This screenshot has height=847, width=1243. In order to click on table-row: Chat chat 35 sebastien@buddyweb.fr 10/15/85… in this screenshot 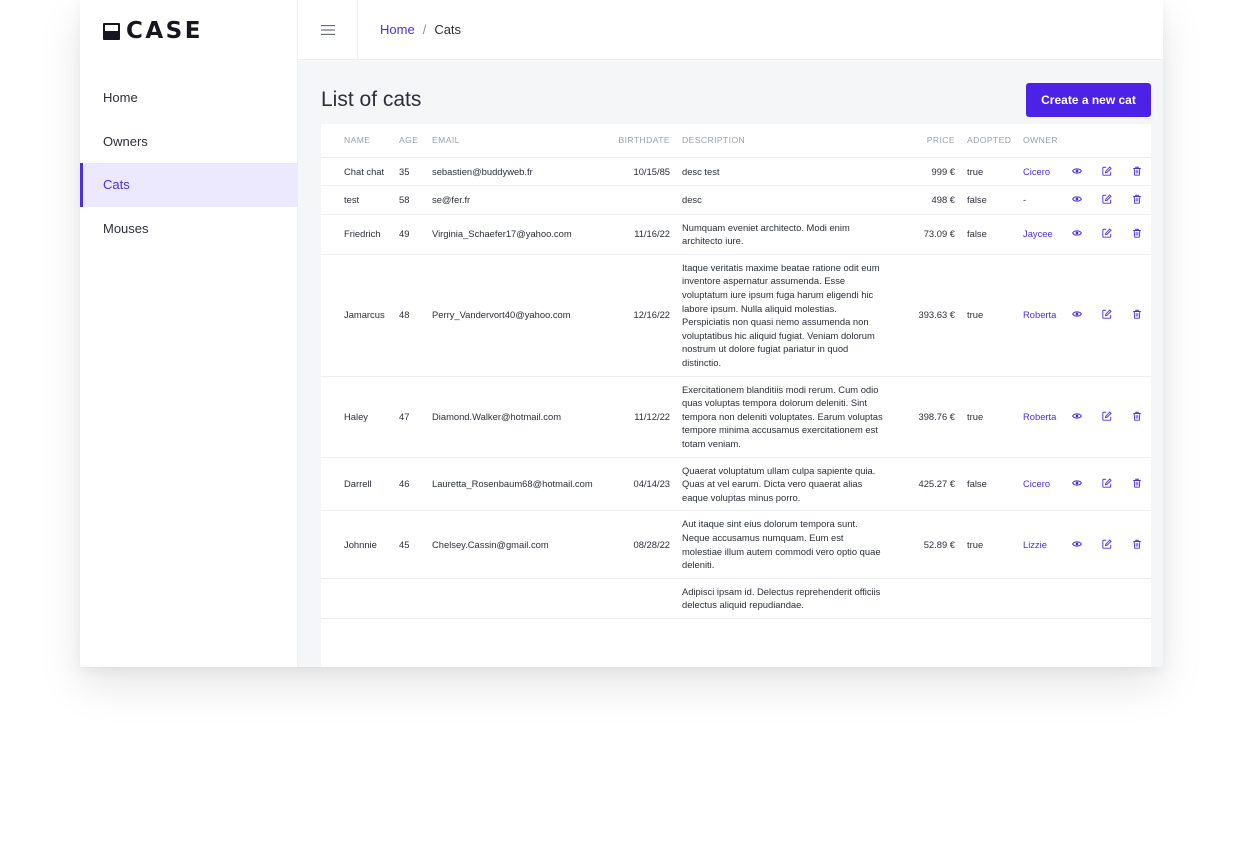, I will do `click(736, 172)`.